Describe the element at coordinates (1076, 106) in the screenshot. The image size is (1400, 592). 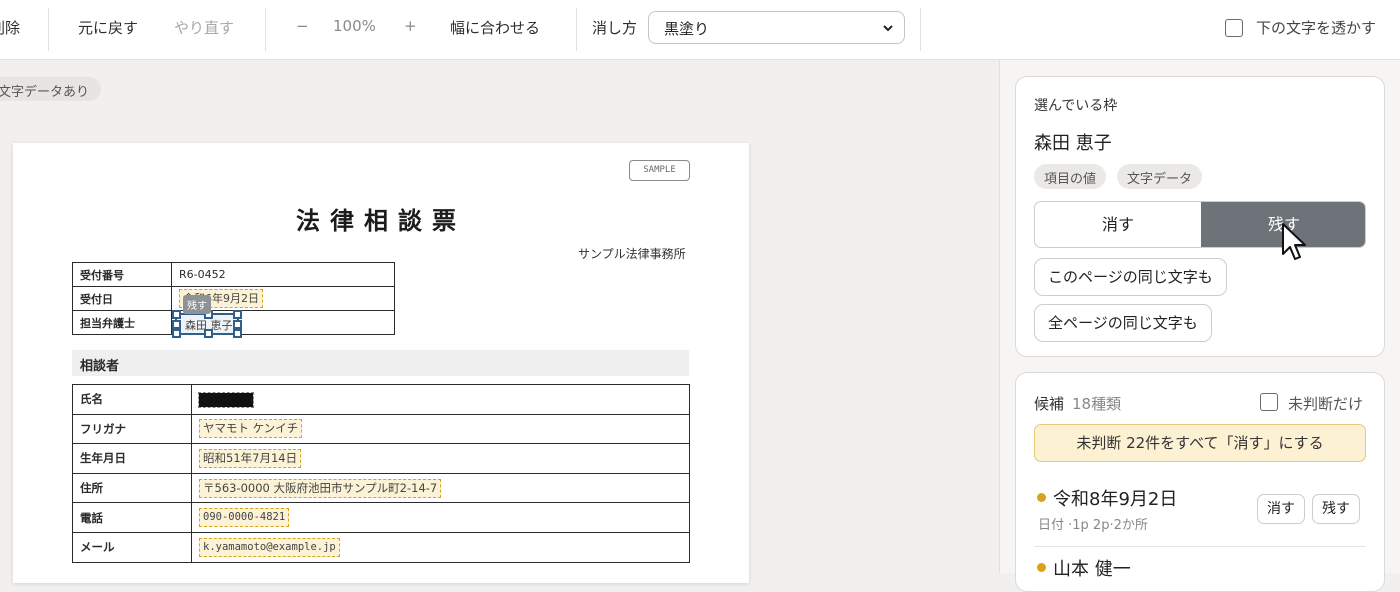
I see `selected-heading: 選んでいる枠` at that location.